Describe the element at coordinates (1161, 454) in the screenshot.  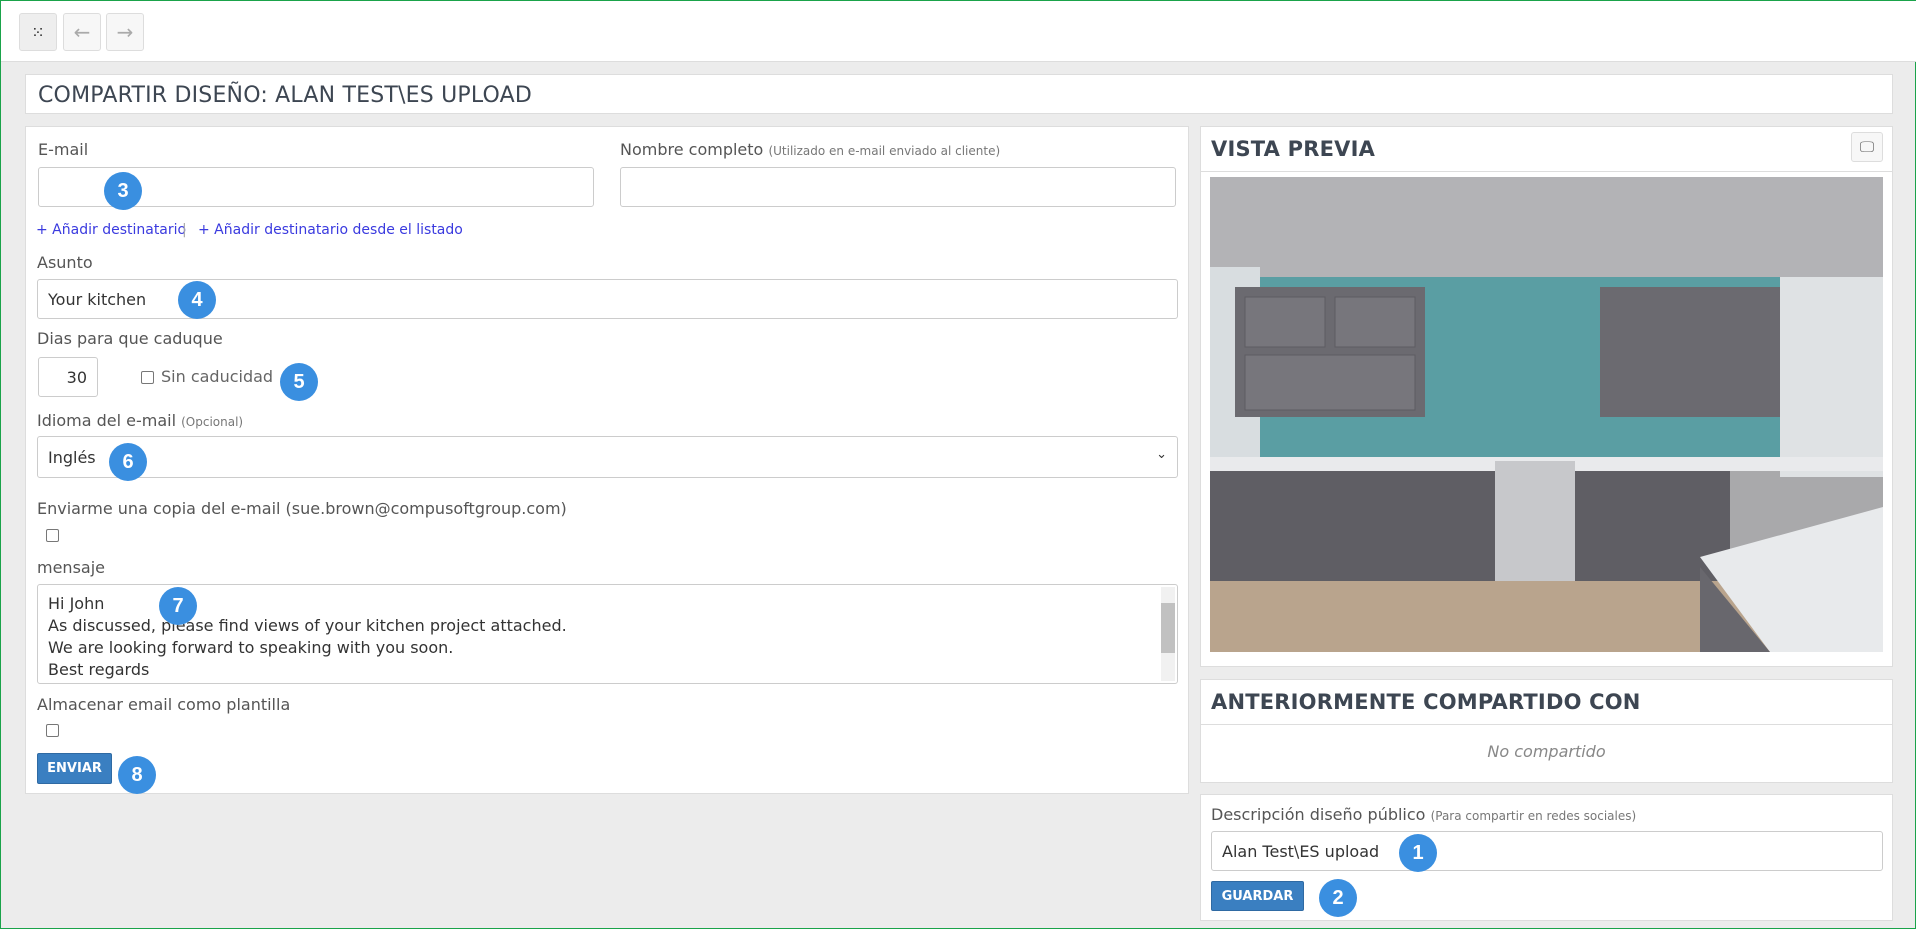
I see `chevron-down-icon: ⌄` at that location.